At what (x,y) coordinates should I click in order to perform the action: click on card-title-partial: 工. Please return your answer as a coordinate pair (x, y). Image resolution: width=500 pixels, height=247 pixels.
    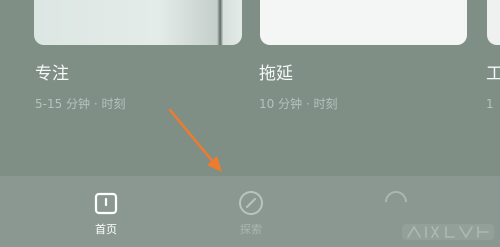
    Looking at the image, I should click on (493, 74).